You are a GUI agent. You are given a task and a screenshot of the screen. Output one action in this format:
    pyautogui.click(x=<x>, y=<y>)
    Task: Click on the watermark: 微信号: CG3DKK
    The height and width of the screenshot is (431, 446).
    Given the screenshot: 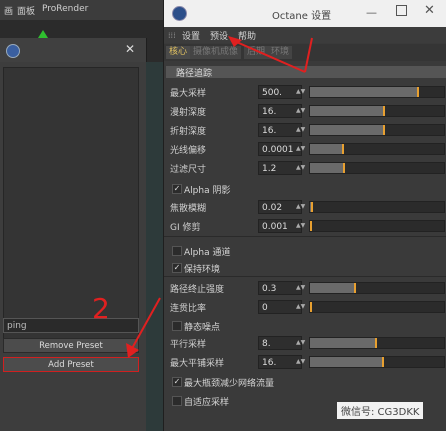 What is the action you would take?
    pyautogui.click(x=380, y=410)
    